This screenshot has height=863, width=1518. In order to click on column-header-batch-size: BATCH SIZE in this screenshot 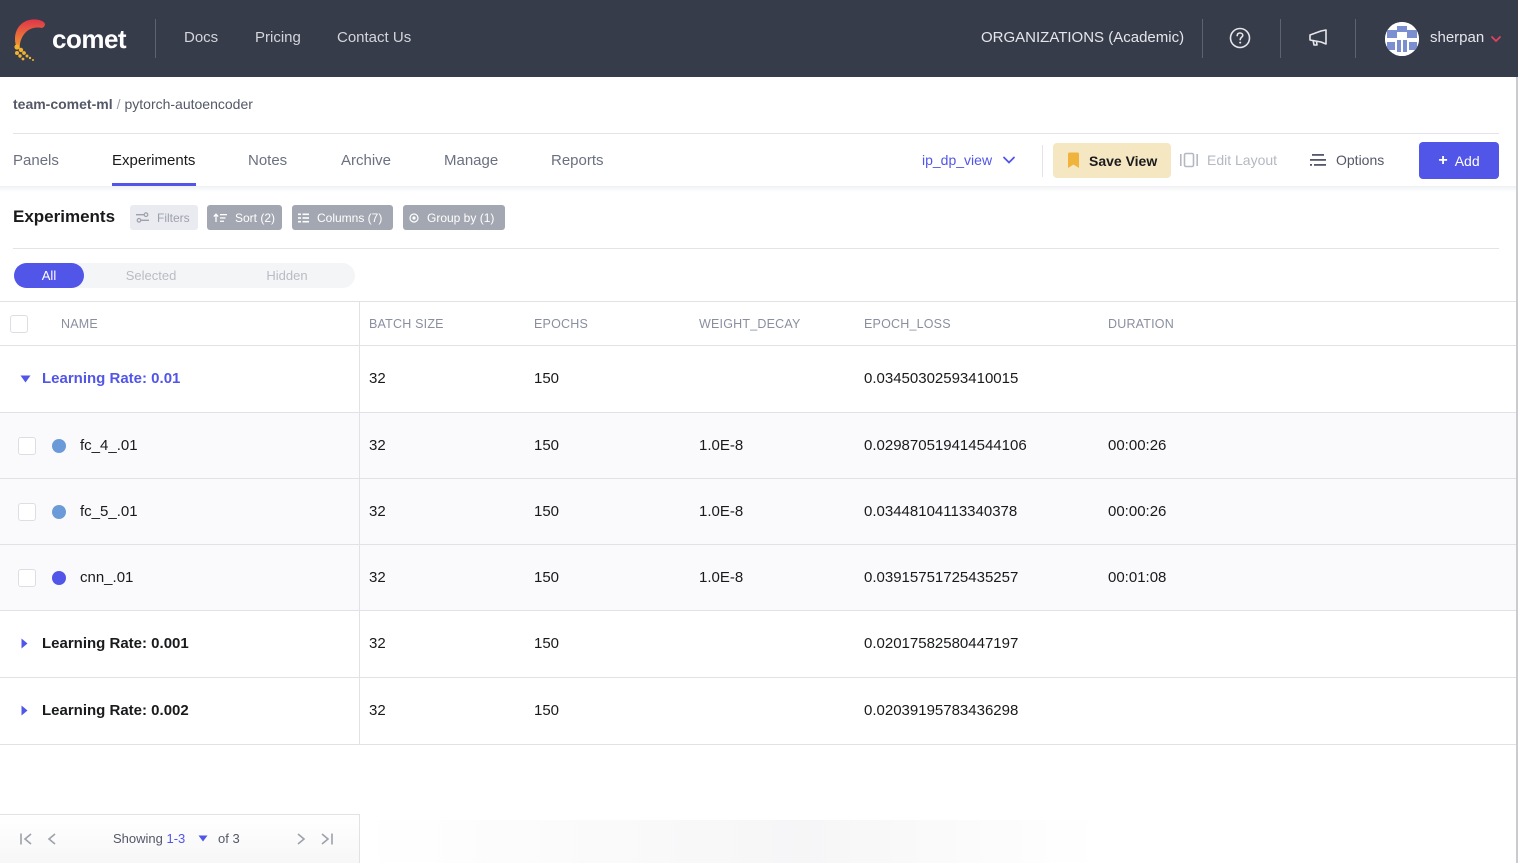, I will do `click(406, 324)`.